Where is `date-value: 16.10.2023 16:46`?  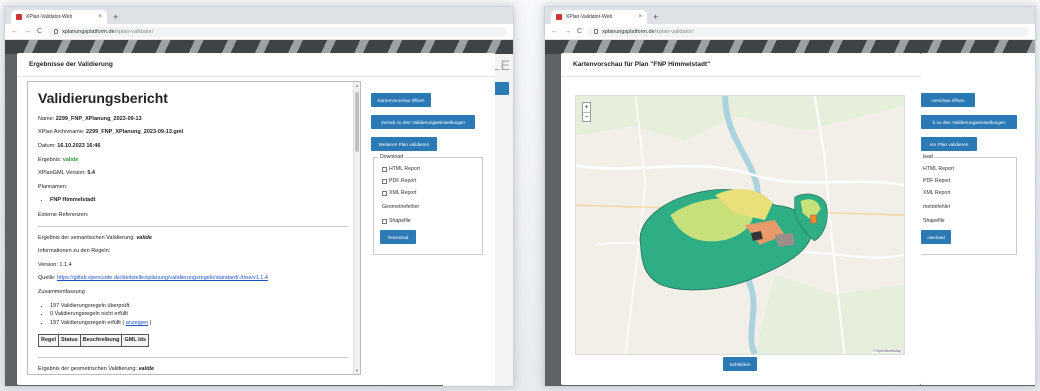
date-value: 16.10.2023 16:46 is located at coordinates (79, 145).